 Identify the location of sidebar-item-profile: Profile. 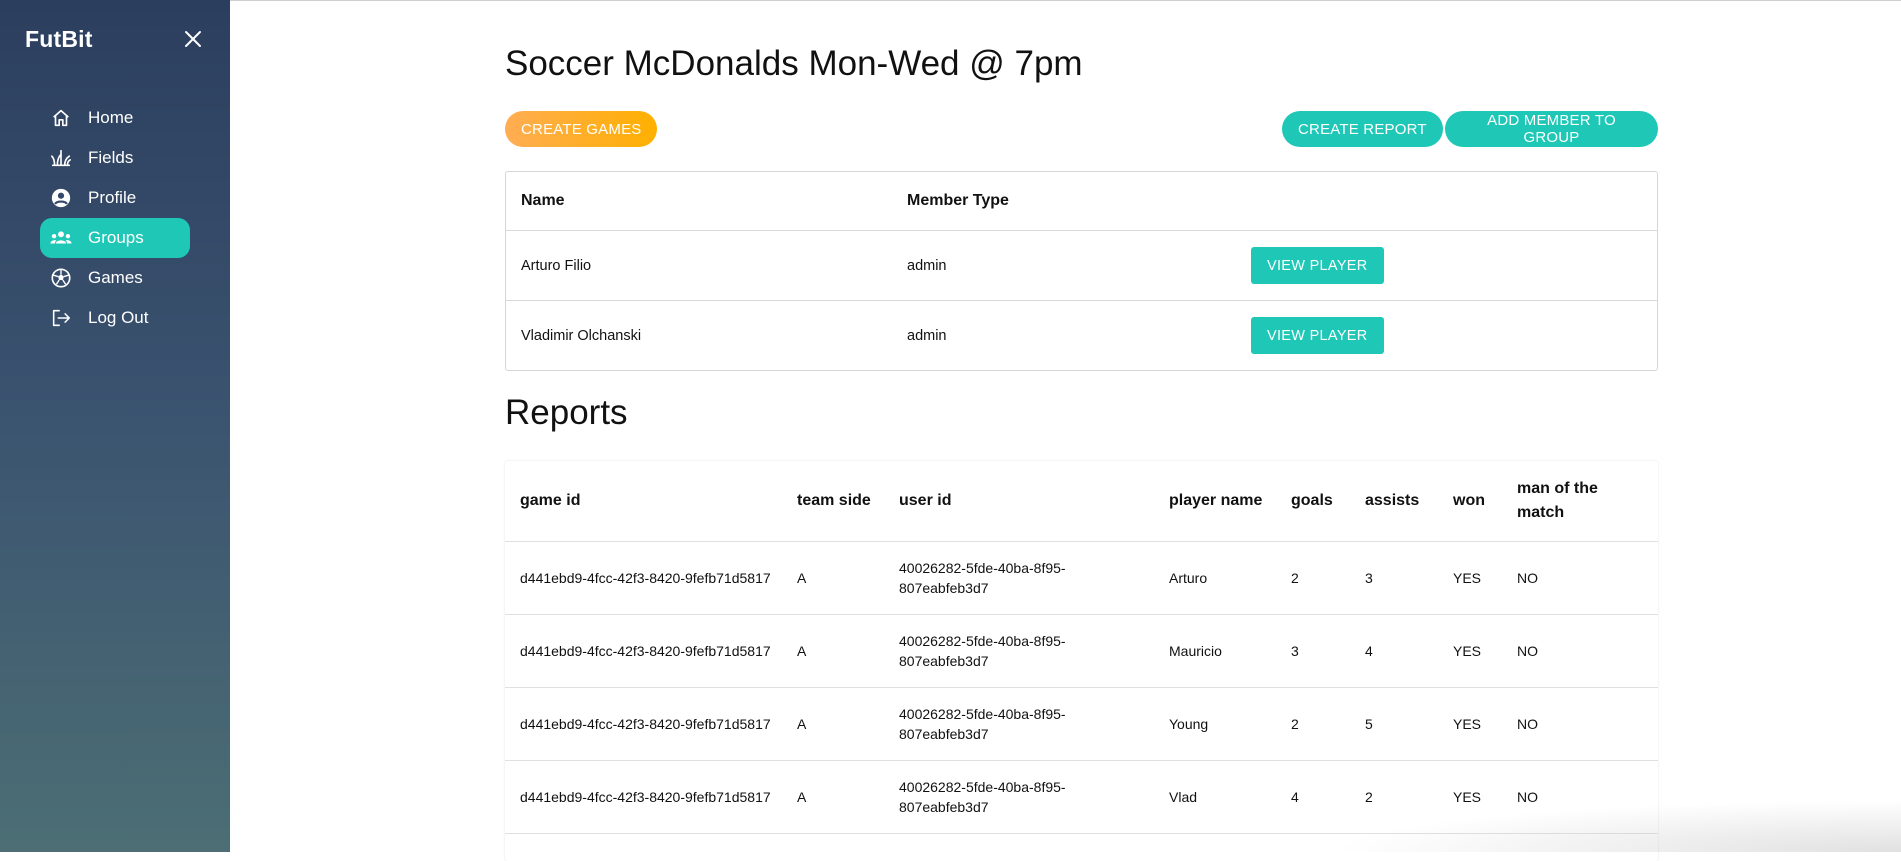
(115, 198).